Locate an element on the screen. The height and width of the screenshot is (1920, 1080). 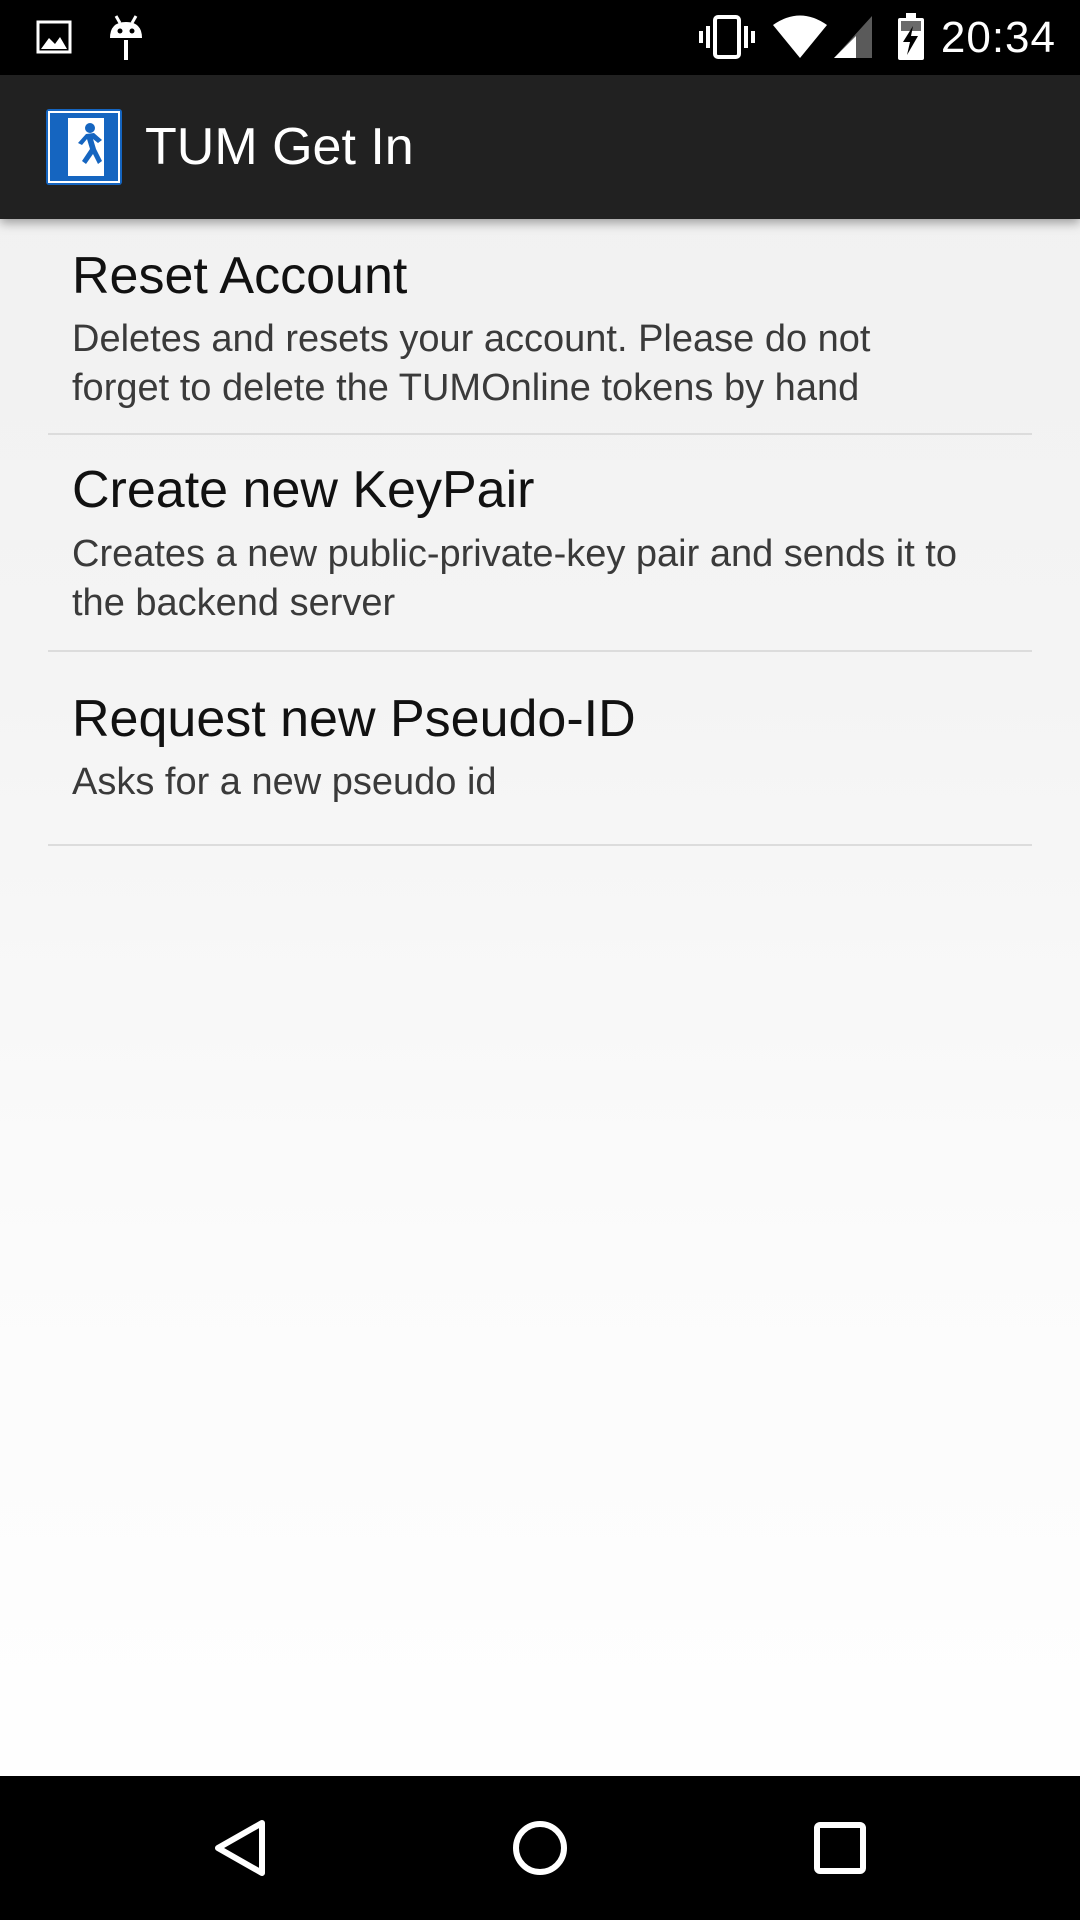
back-icon is located at coordinates (240, 1848).